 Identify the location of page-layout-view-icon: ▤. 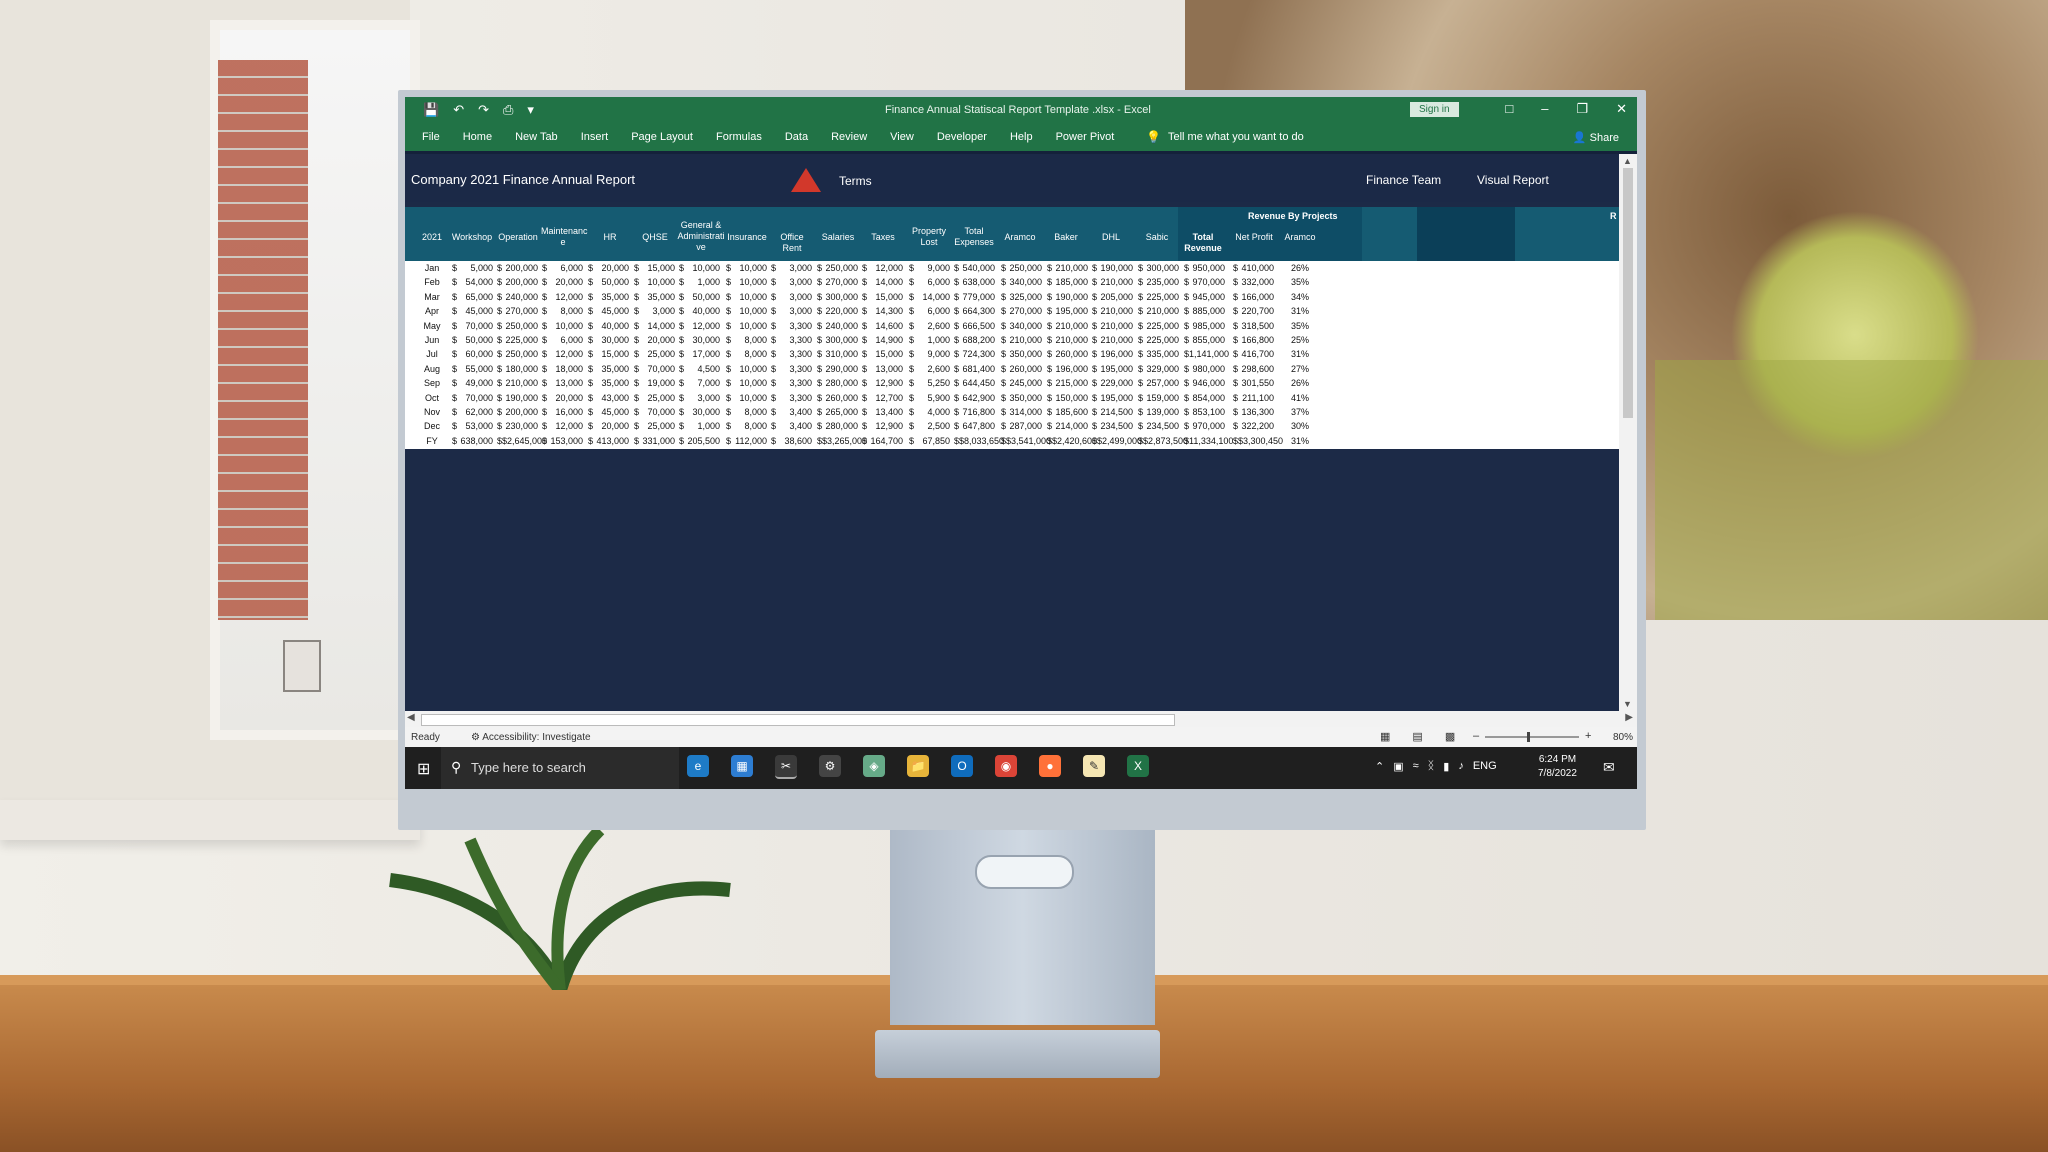
(1417, 736).